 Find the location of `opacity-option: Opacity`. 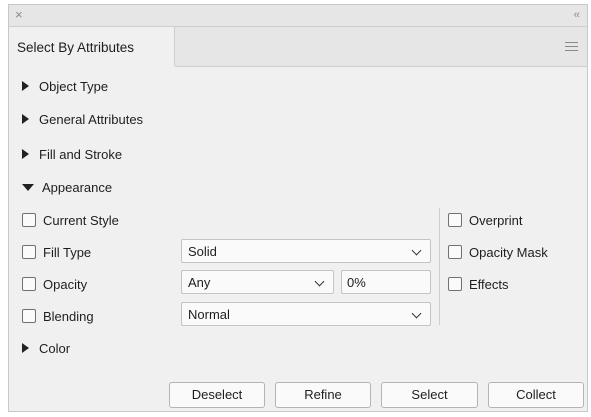

opacity-option: Opacity is located at coordinates (54, 284).